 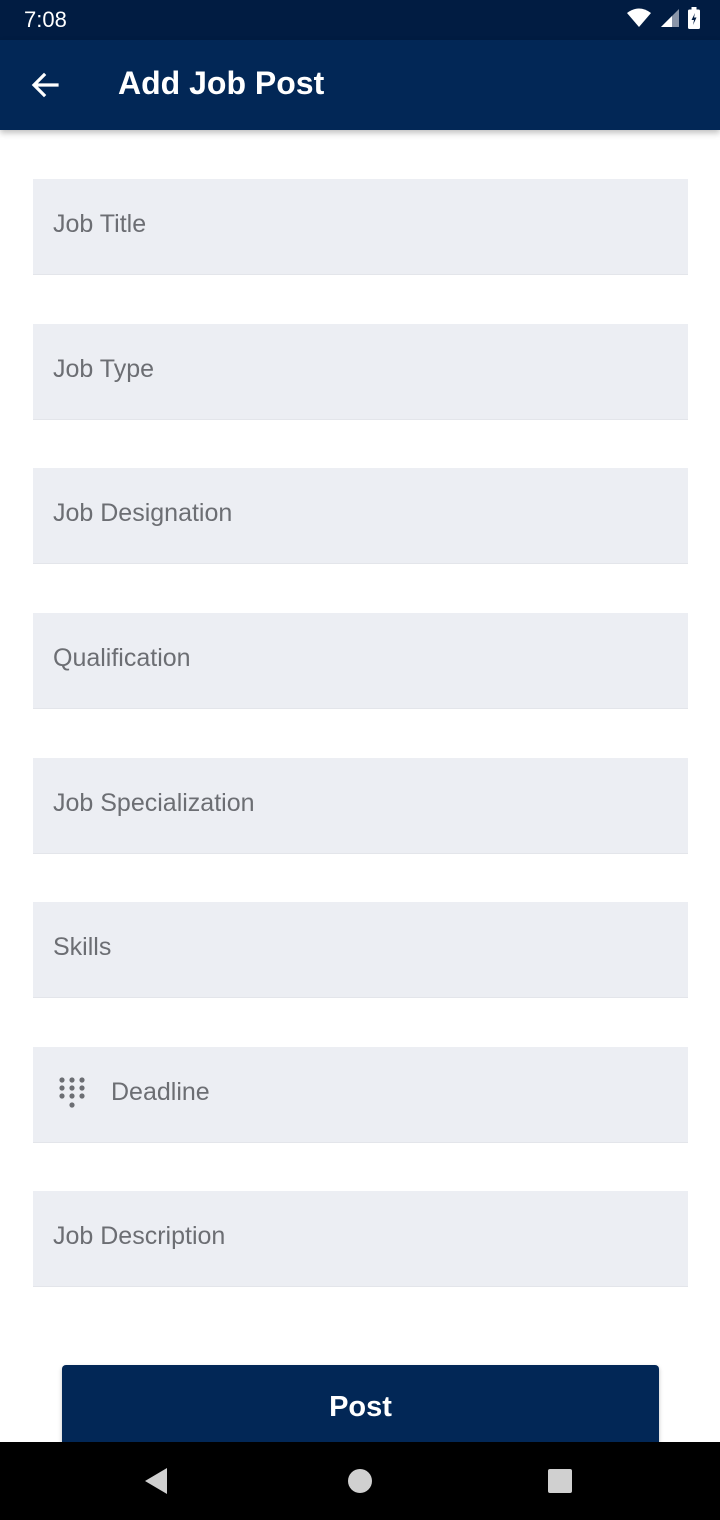 What do you see at coordinates (639, 20) in the screenshot?
I see `wifi-icon` at bounding box center [639, 20].